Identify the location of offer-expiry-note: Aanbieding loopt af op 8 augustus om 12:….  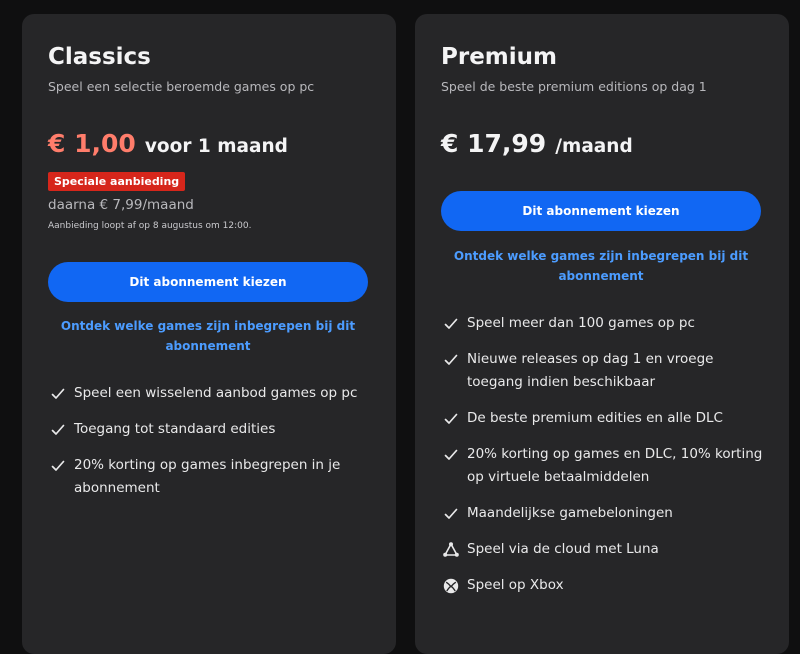
(150, 226).